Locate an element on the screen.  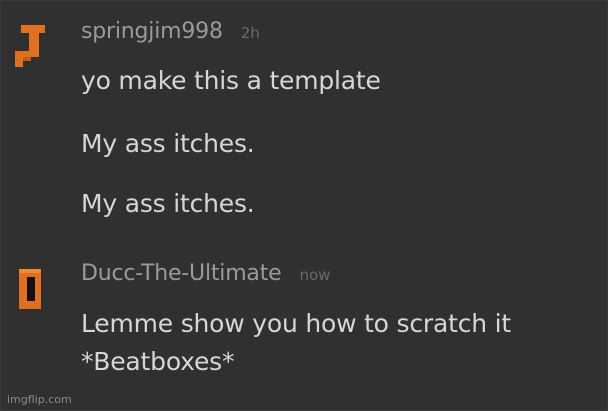
username: springjim998 is located at coordinates (152, 31).